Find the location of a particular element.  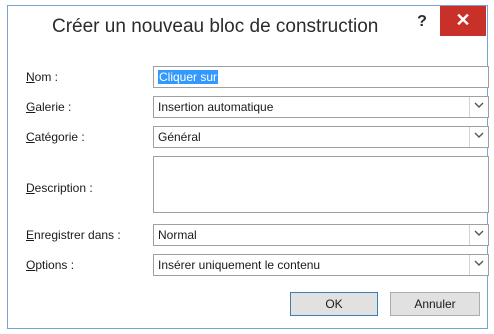

name-label-accesskey: N is located at coordinates (30, 77).